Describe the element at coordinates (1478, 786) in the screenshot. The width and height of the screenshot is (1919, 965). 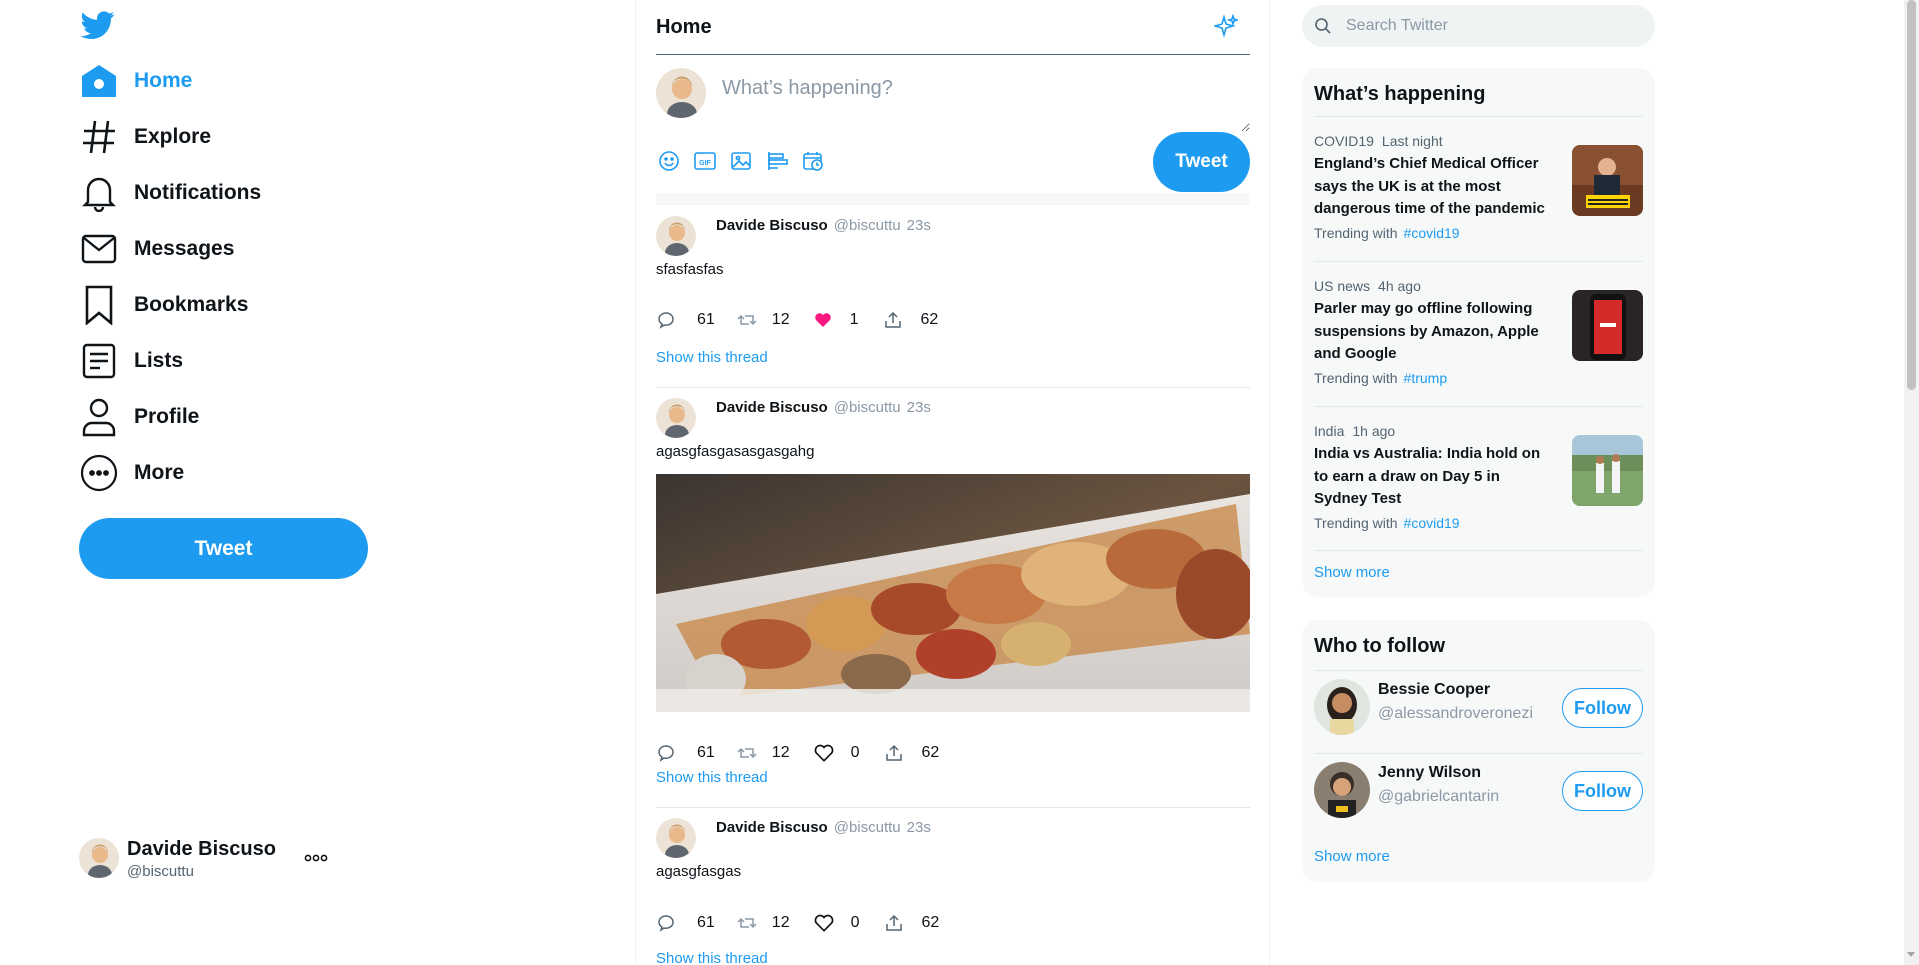
I see `follow-suggestion: Jenny Wilson @gabrielcantarin Follow` at that location.